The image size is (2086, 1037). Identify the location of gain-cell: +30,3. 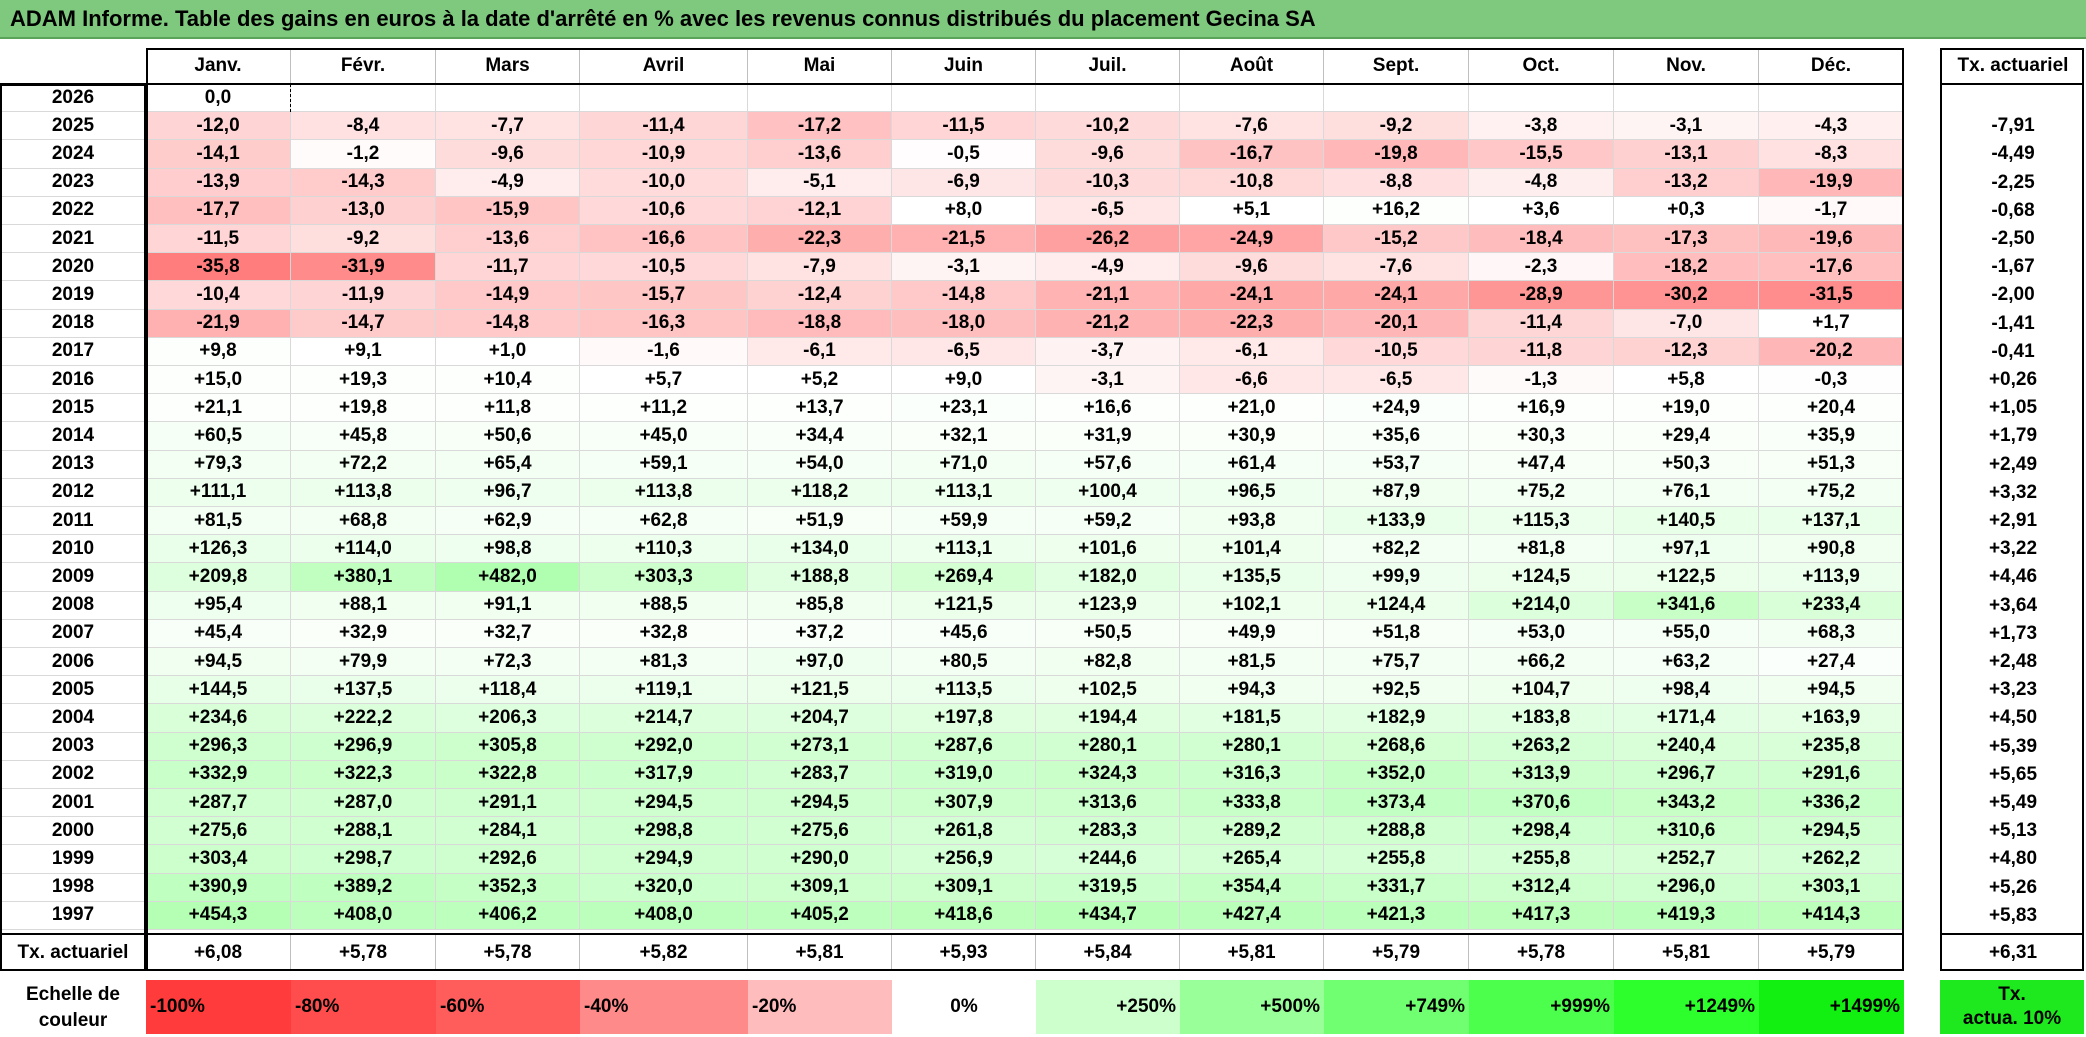
(1541, 436).